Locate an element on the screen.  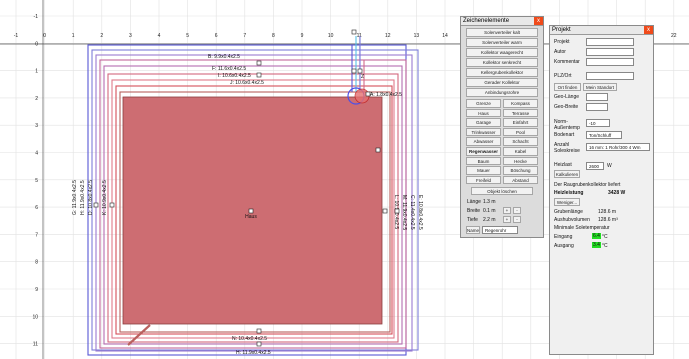
autor-label: Autor is located at coordinates (560, 52).